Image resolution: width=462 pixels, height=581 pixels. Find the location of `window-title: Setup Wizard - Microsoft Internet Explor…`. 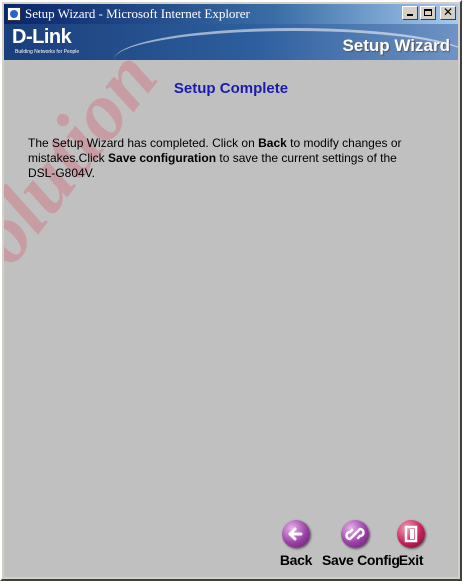

window-title: Setup Wizard - Microsoft Internet Explor… is located at coordinates (137, 13).